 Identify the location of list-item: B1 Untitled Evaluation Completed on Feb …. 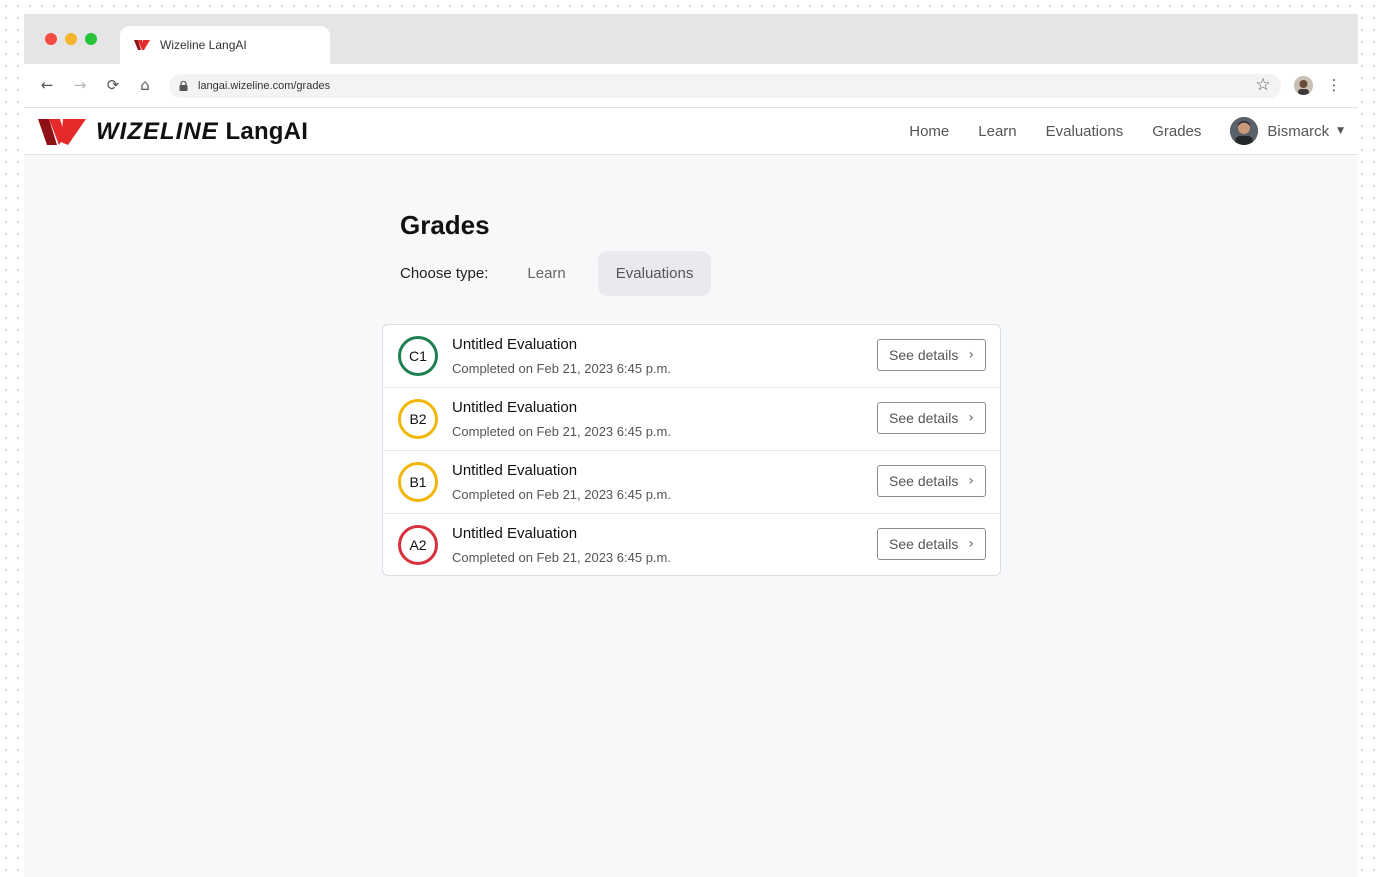
(691, 482).